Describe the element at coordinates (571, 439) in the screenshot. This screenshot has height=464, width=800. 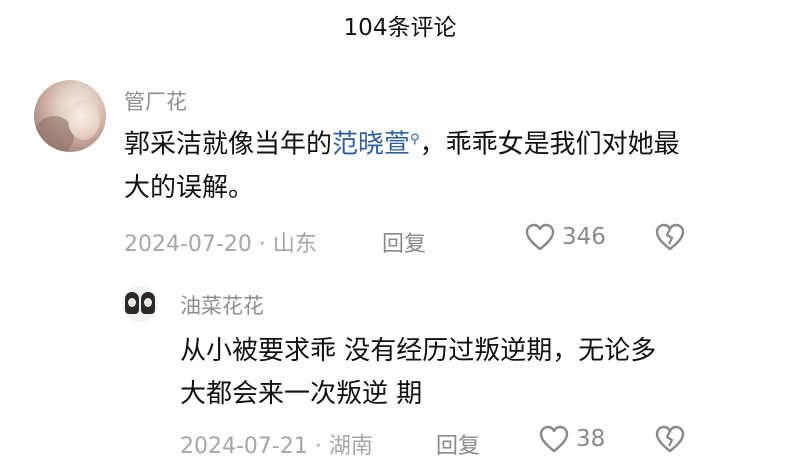
I see `like-button: 38` at that location.